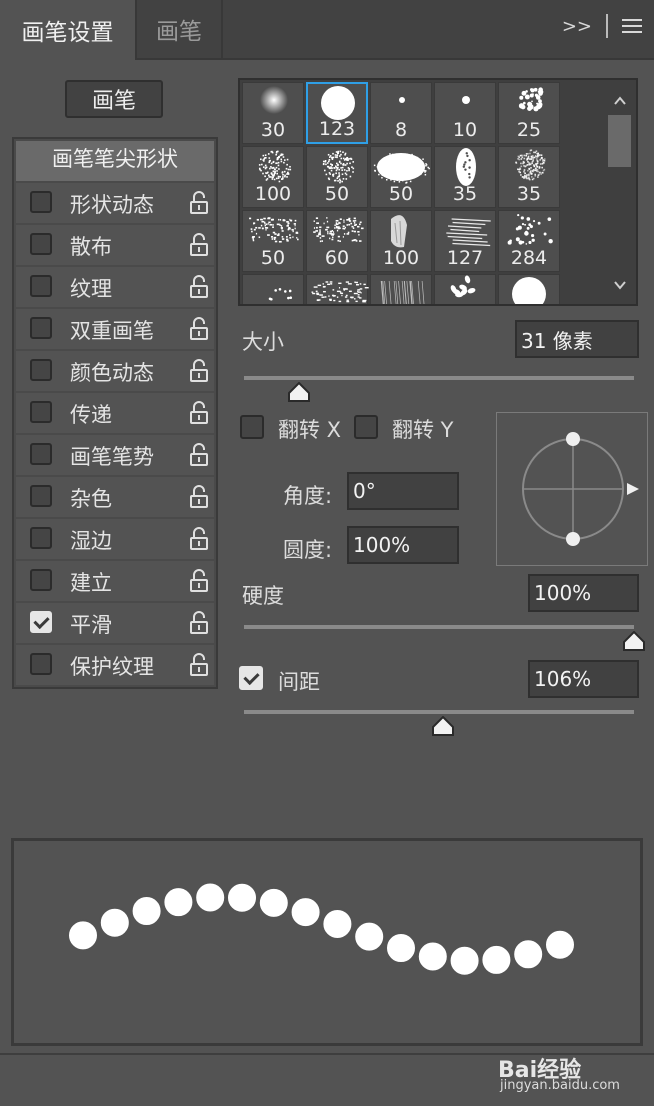 Image resolution: width=654 pixels, height=1106 pixels. I want to click on angle-compass-icon, so click(573, 490).